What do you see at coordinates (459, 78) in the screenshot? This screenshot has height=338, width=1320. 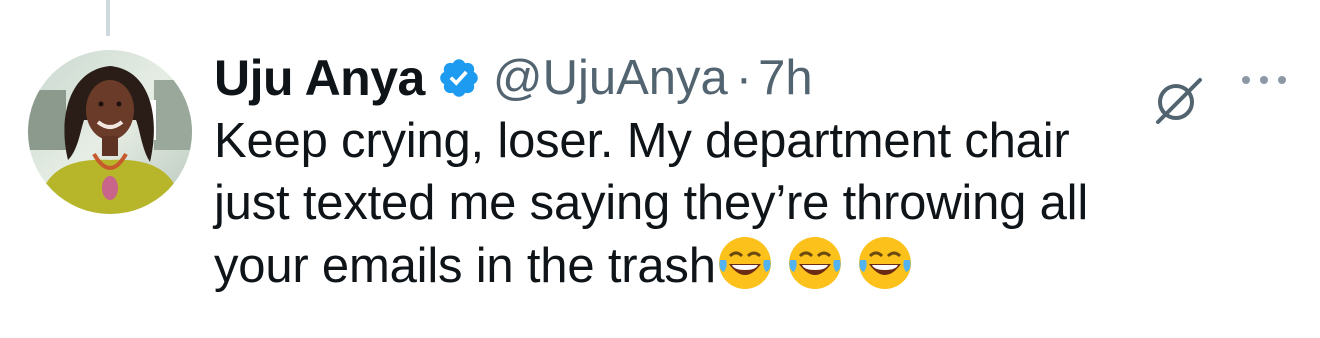 I see `verified-badge-icon` at bounding box center [459, 78].